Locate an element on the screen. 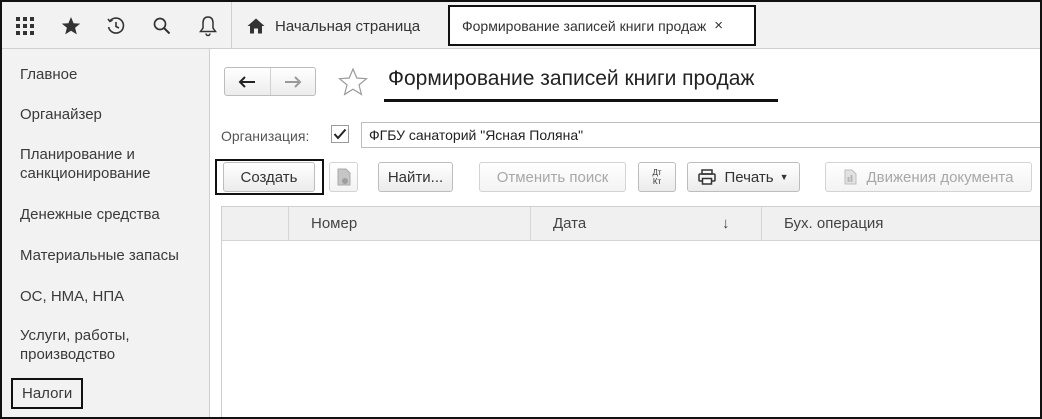 The image size is (1042, 419). movements-document-icon is located at coordinates (850, 177).